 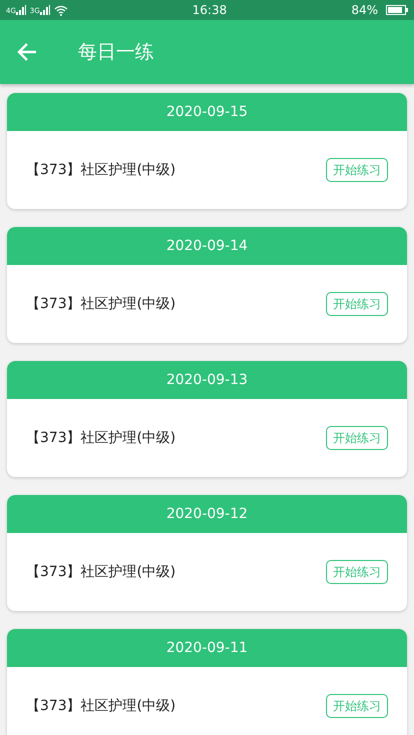 What do you see at coordinates (207, 112) in the screenshot?
I see `card-date: 2020-09-15` at bounding box center [207, 112].